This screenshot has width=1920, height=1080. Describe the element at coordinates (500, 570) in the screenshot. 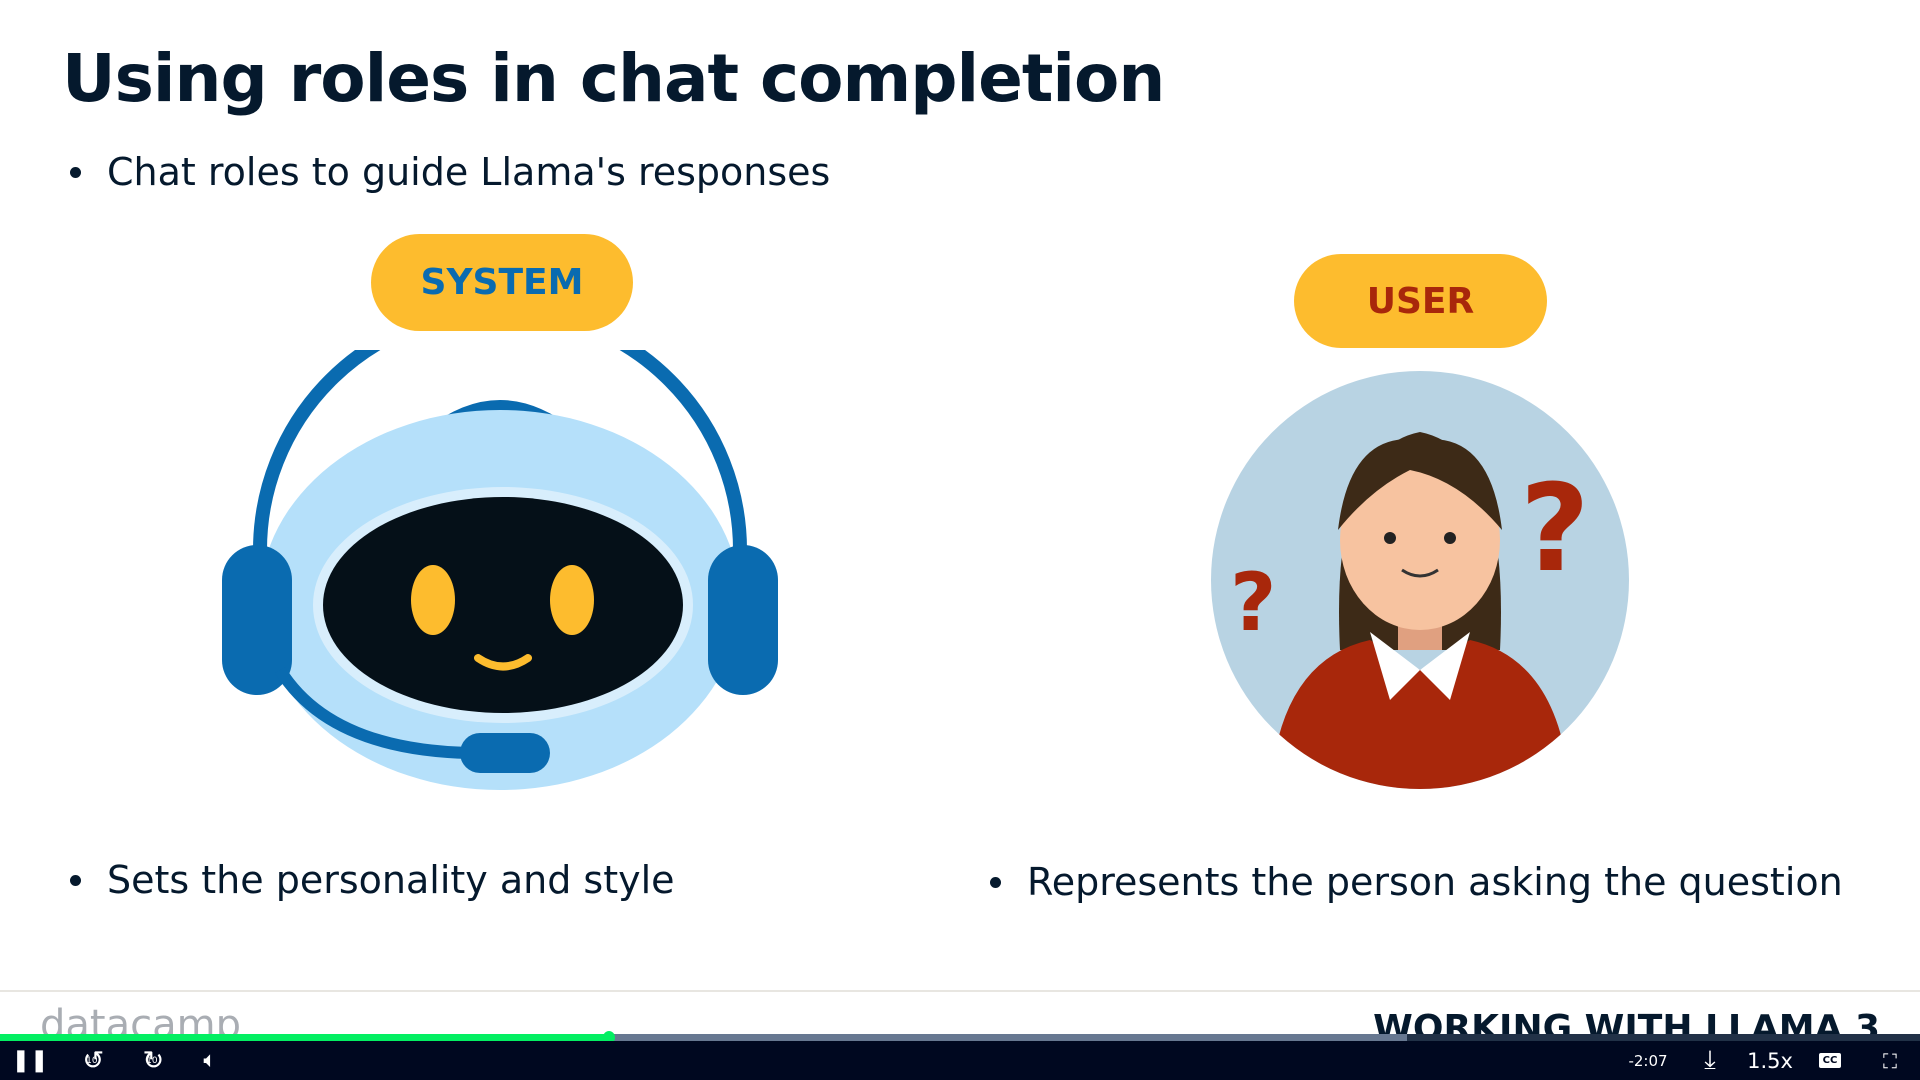

I see `robot-illustration` at that location.